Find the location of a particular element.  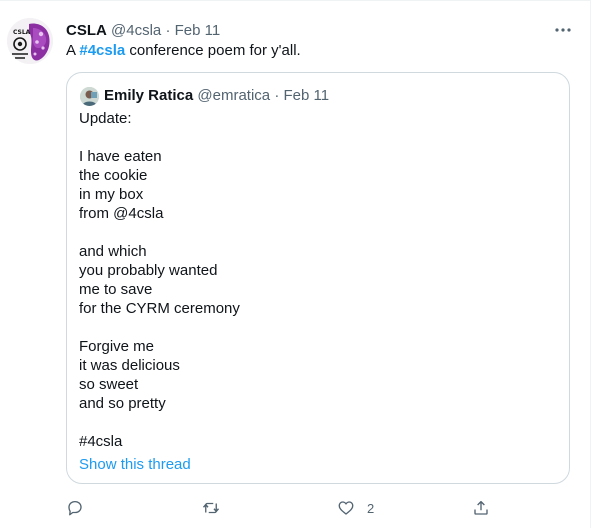

quoted-author-avatar is located at coordinates (89, 96).